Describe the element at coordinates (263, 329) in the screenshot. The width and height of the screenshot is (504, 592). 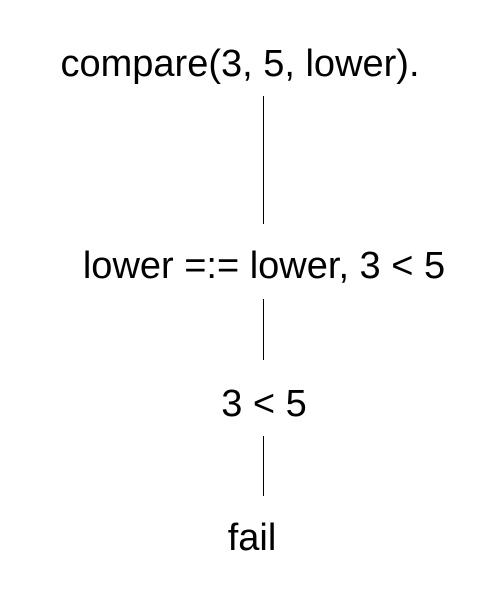
I see `edge-goal-to-comparison` at that location.